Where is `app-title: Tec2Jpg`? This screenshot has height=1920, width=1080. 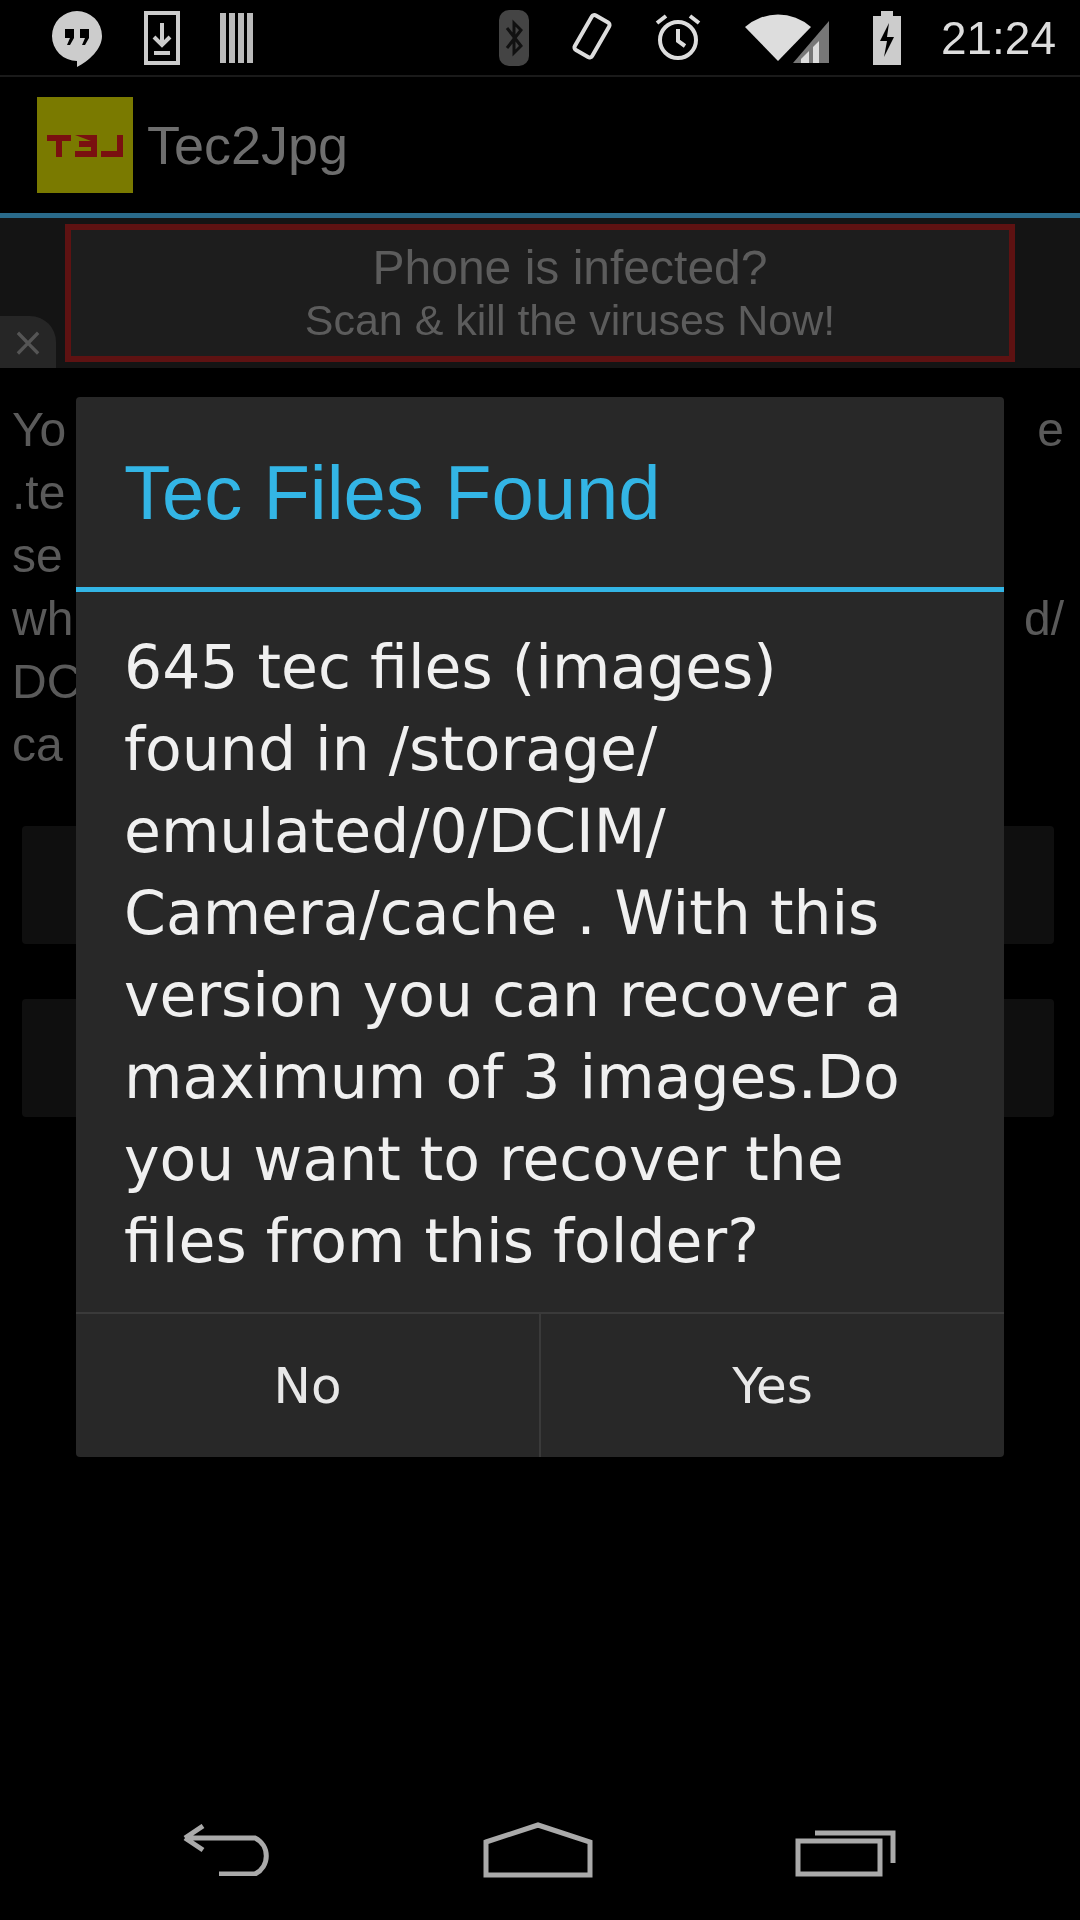 app-title: Tec2Jpg is located at coordinates (248, 145).